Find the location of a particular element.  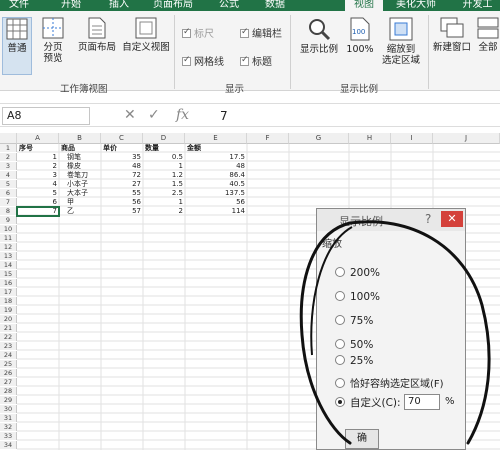

column-header-g: G is located at coordinates (319, 138).